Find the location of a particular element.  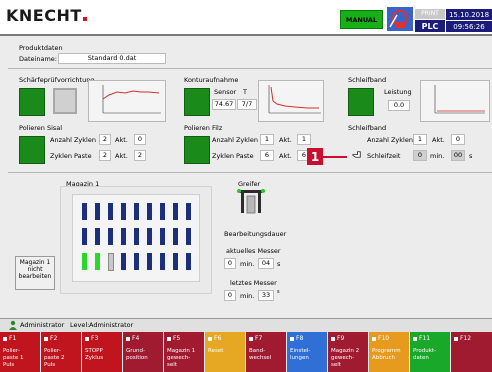

schleifband-top-title: Schleifband is located at coordinates (367, 80).